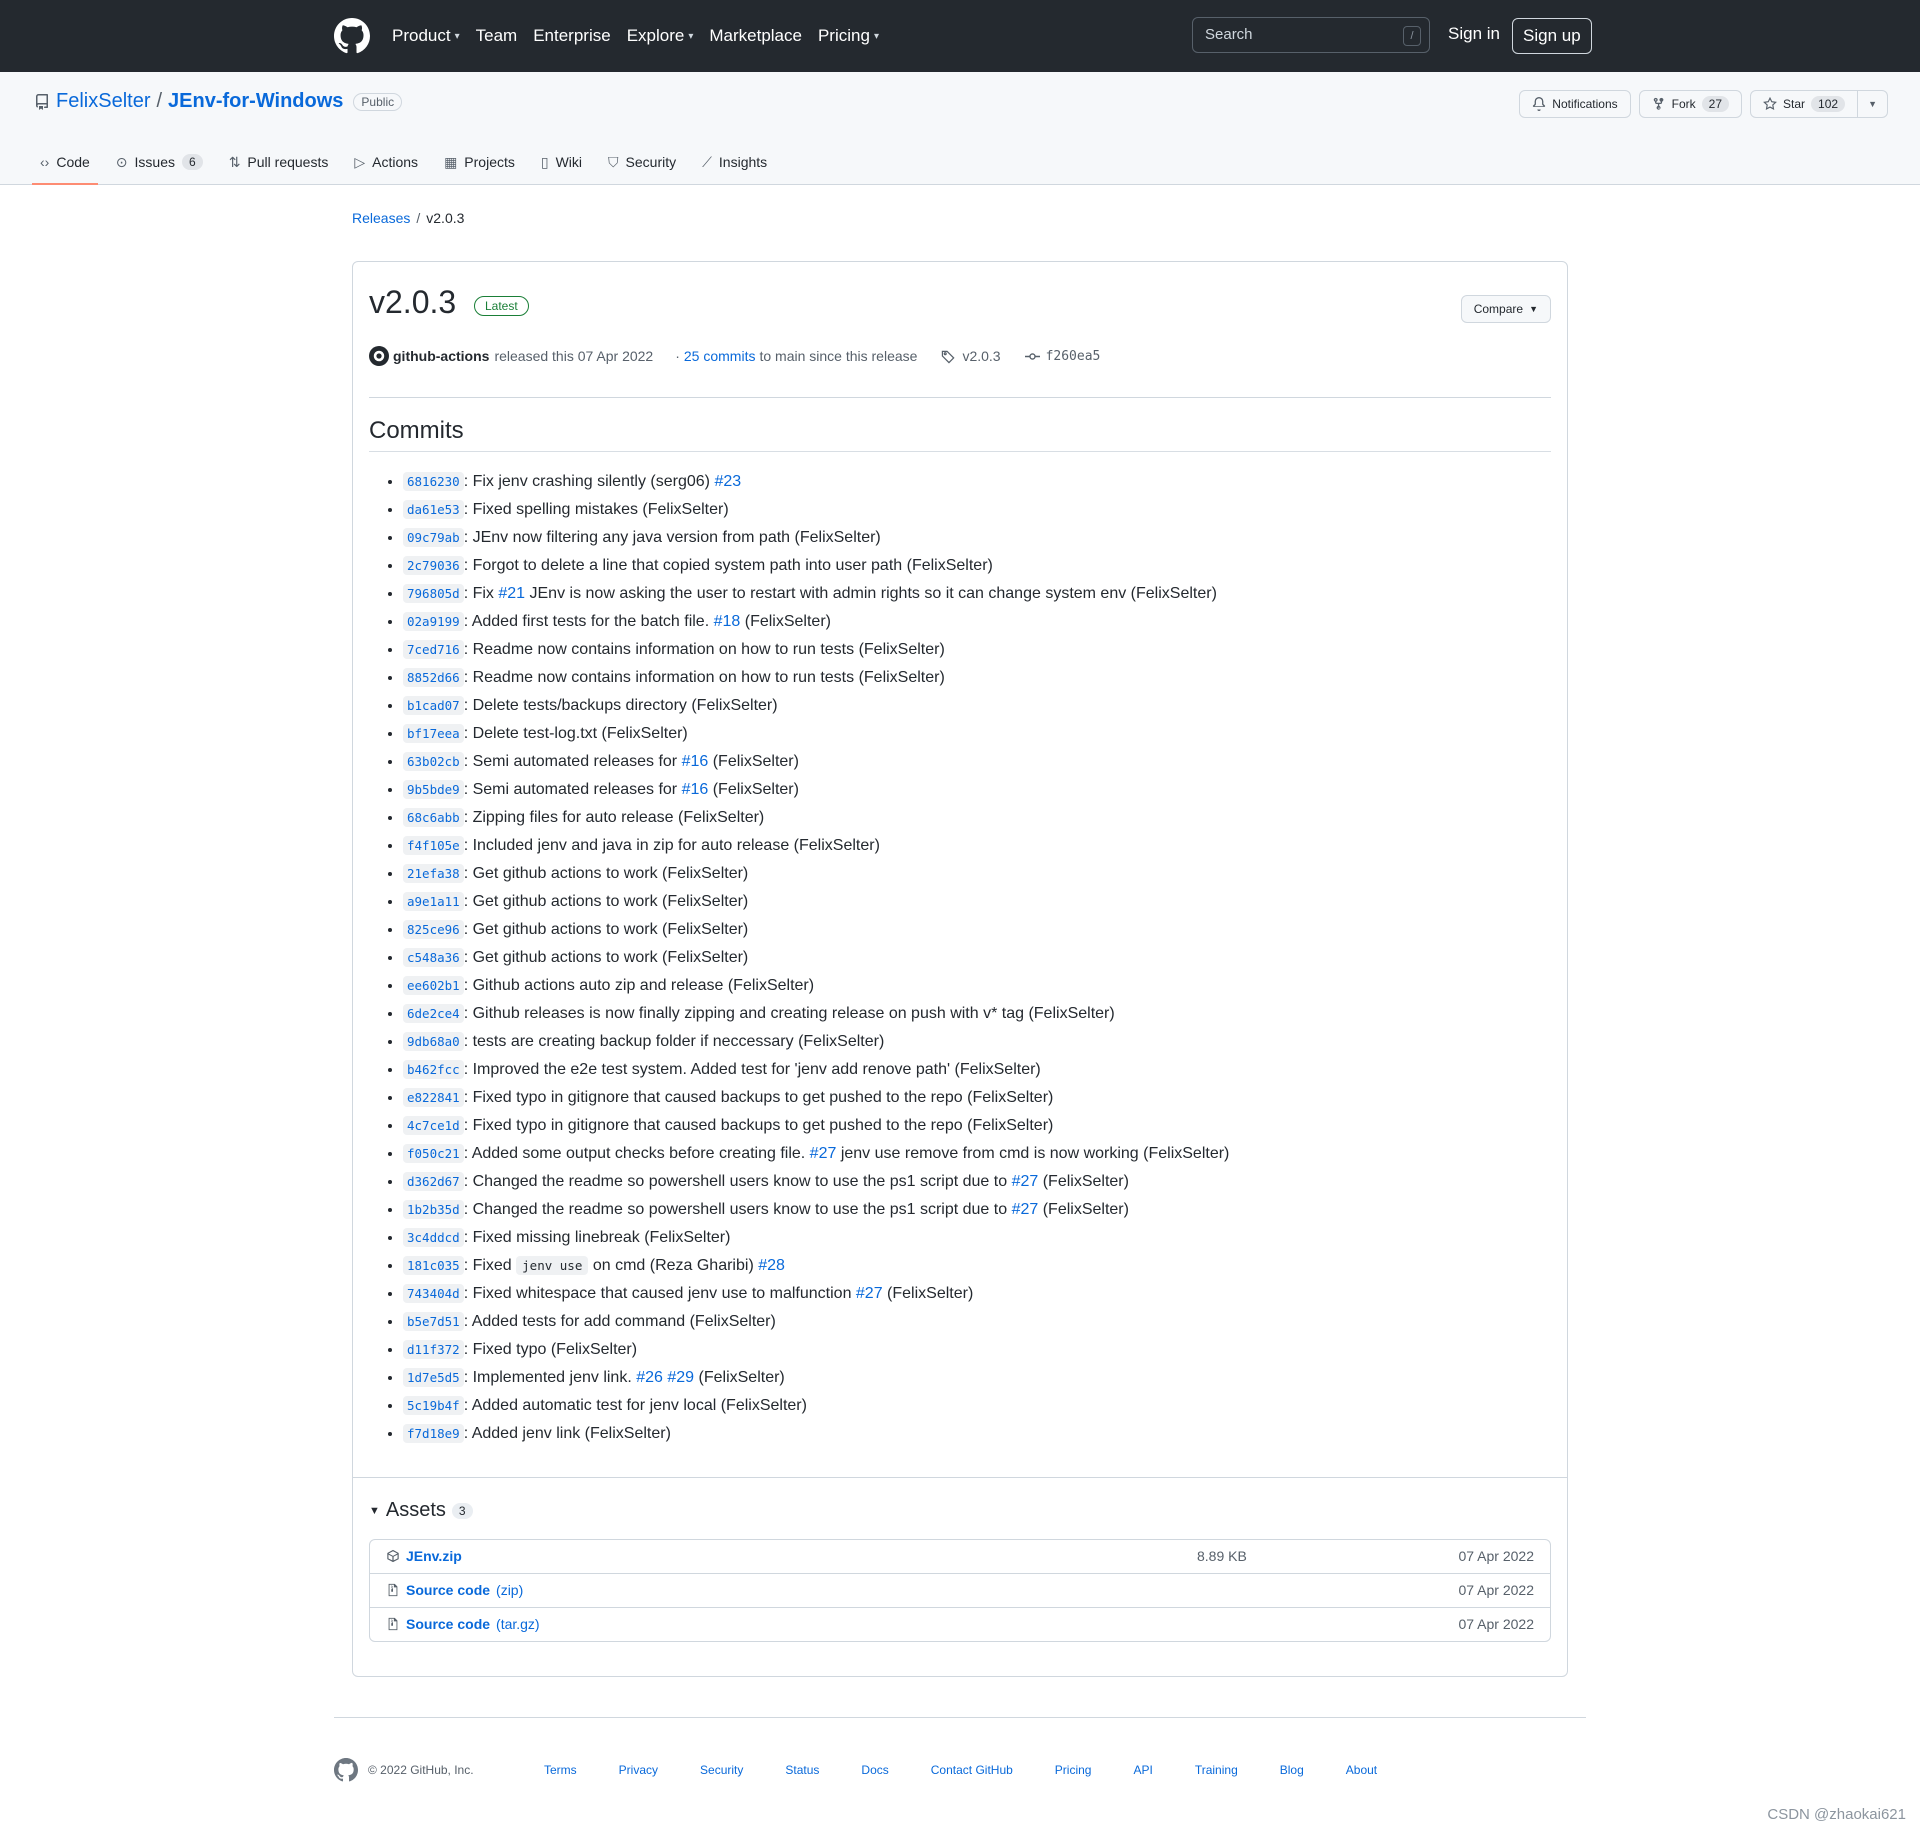  What do you see at coordinates (479, 162) in the screenshot?
I see `tab-projects: ▦ Projects` at bounding box center [479, 162].